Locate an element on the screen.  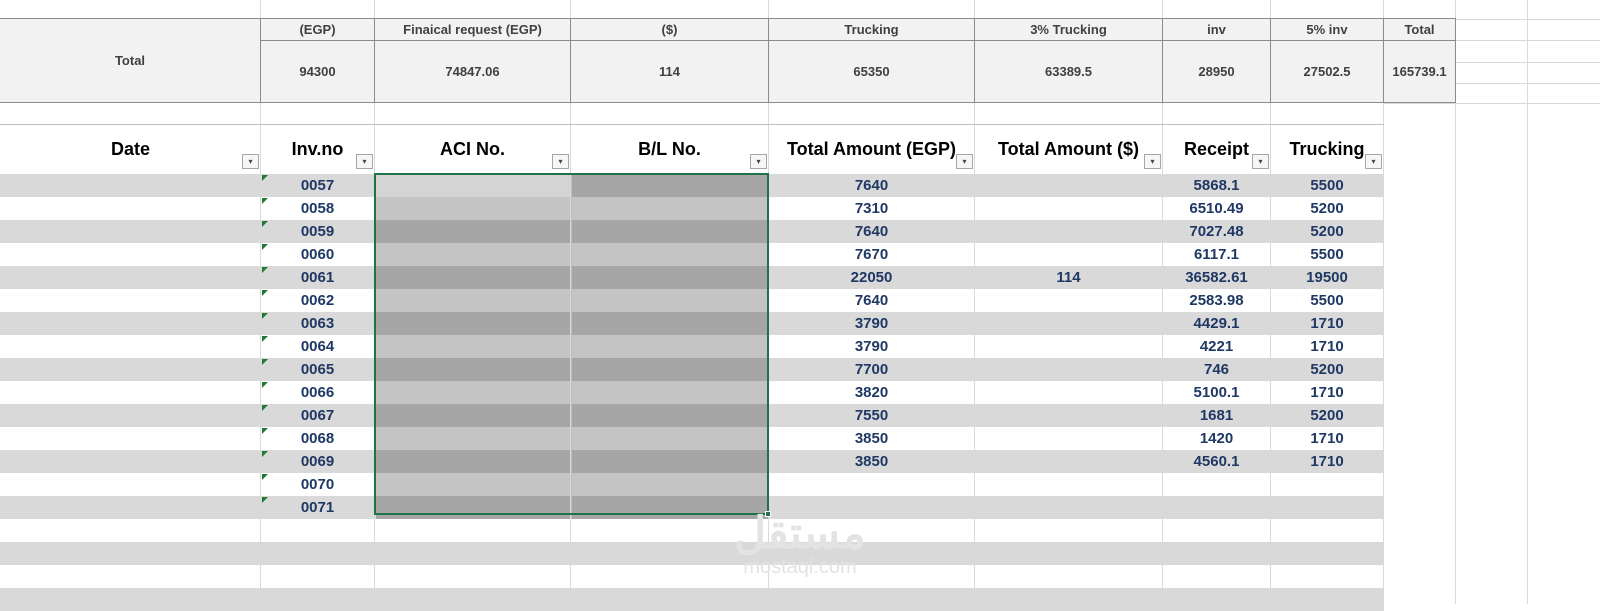
inv-no-cell: 0062 is located at coordinates (317, 300).